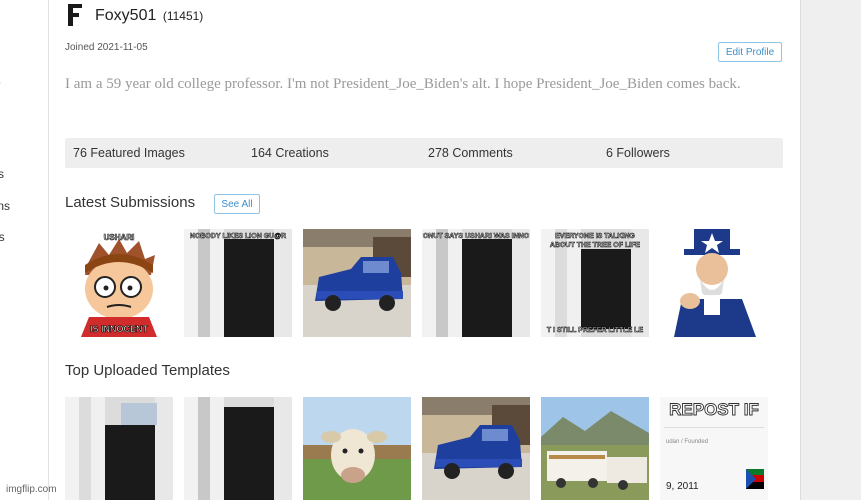 The image size is (861, 500). I want to click on latest-thumb-4: ONUT SAYS USHARI WAS INNO, so click(476, 283).